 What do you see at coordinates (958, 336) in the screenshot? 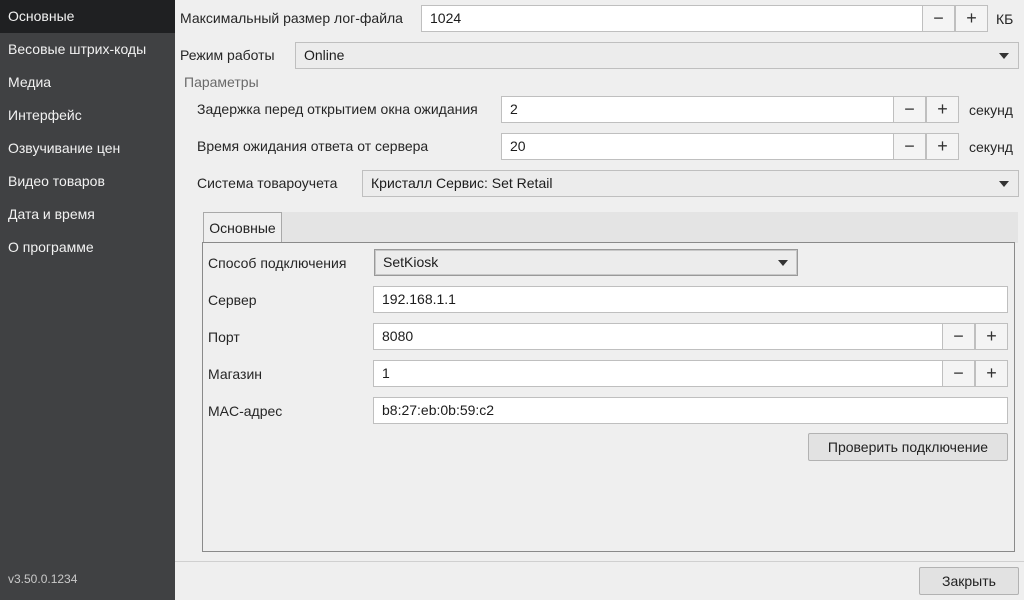
I see `port-decrement-button: −` at bounding box center [958, 336].